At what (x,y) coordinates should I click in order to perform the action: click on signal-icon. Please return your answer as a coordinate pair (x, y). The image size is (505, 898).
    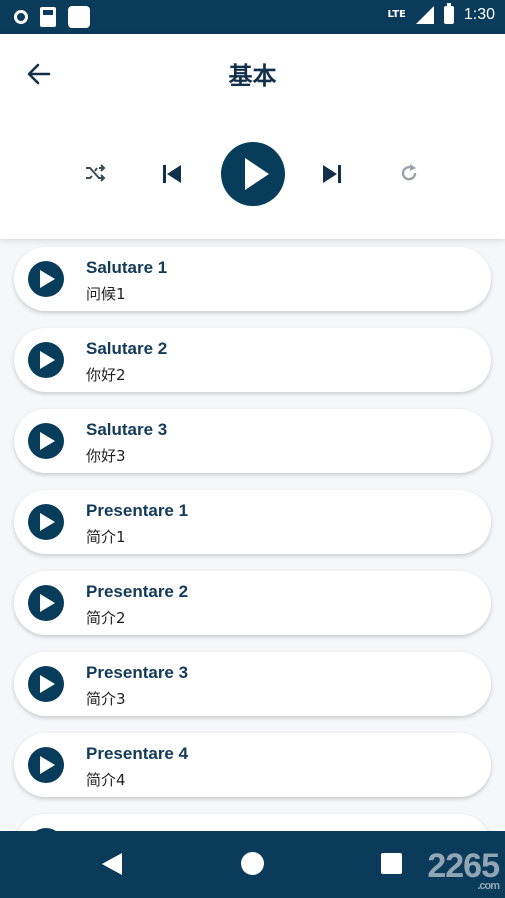
    Looking at the image, I should click on (424, 15).